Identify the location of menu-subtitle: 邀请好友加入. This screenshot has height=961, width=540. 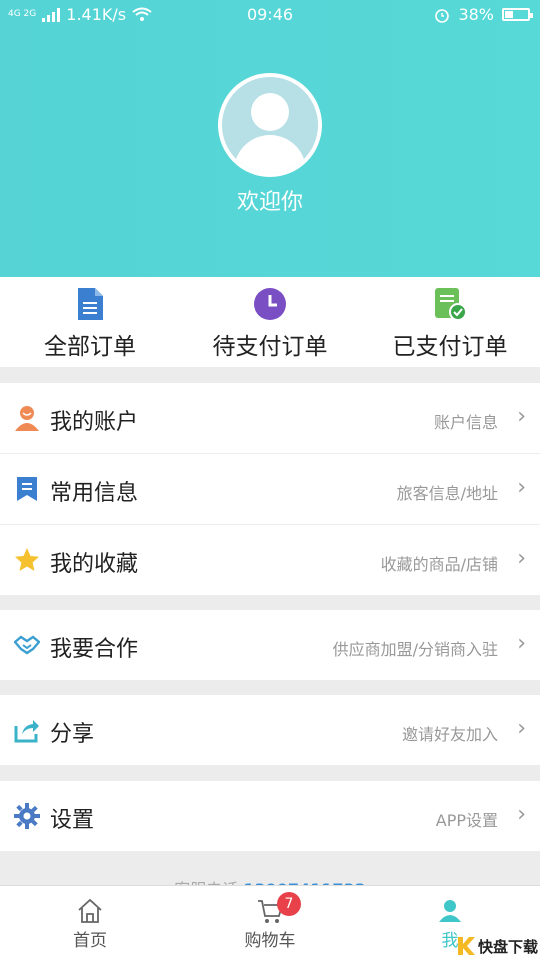
(449, 734).